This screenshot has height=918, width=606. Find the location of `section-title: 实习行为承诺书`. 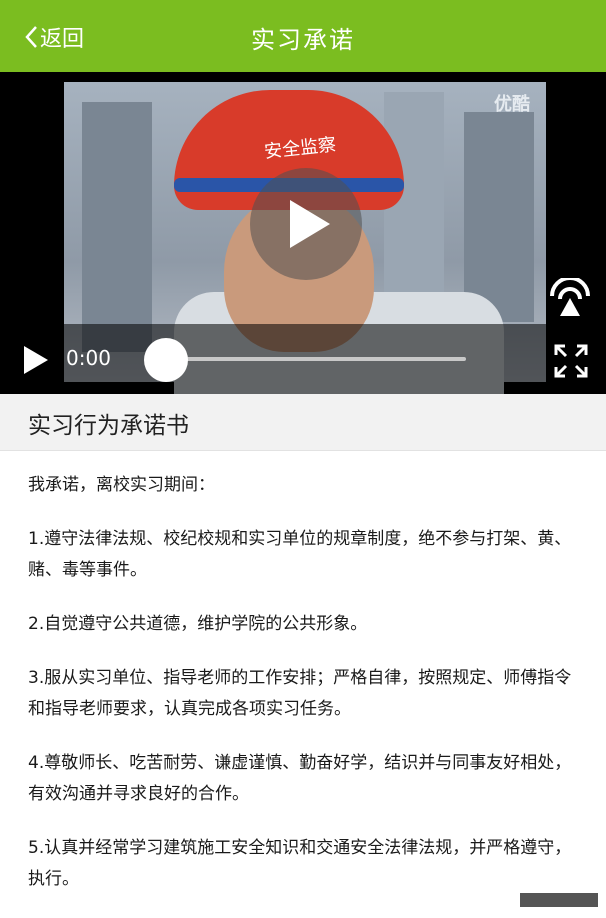

section-title: 实习行为承诺书 is located at coordinates (108, 426).